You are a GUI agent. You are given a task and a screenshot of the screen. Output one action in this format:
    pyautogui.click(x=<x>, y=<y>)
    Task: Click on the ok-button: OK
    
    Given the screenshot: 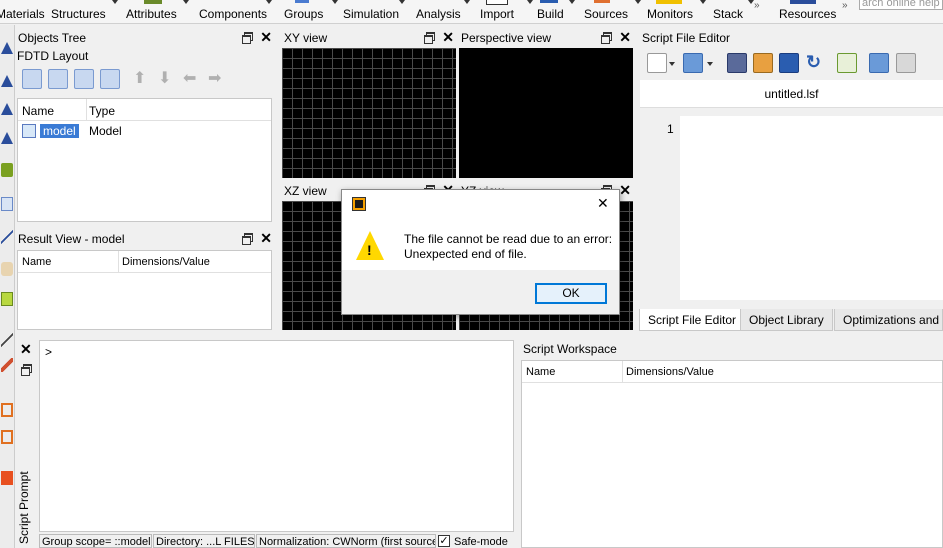 What is the action you would take?
    pyautogui.click(x=571, y=293)
    